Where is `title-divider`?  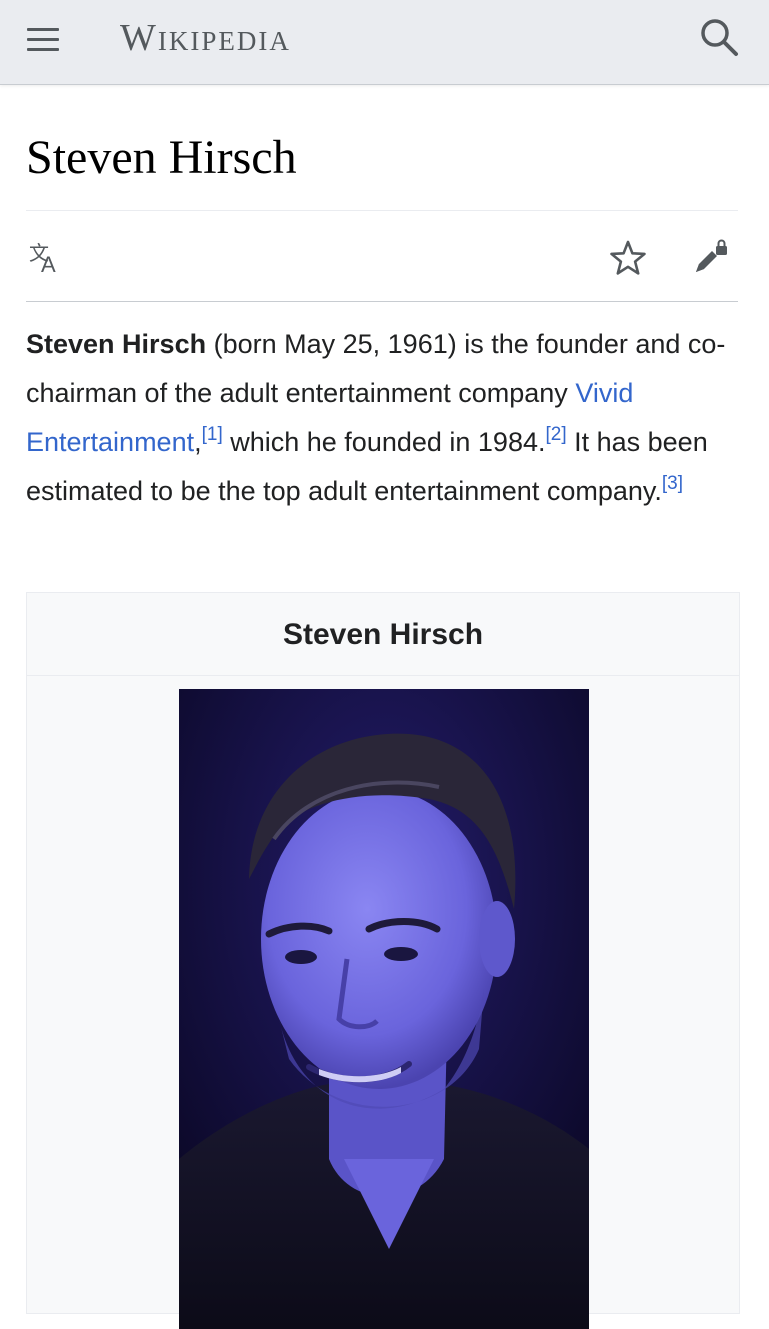 title-divider is located at coordinates (382, 210).